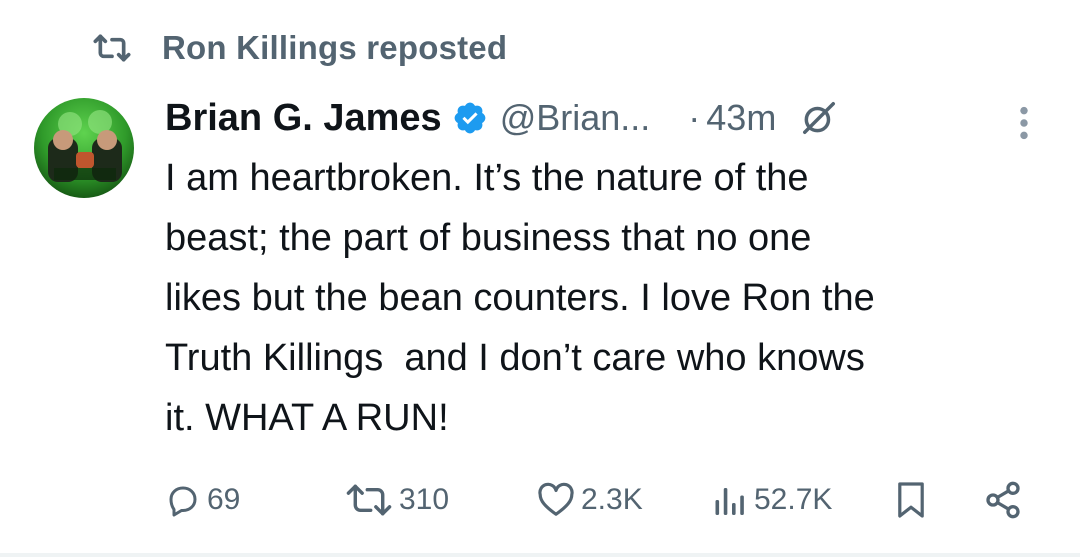 This screenshot has height=557, width=1080. Describe the element at coordinates (793, 499) in the screenshot. I see `views-count: 52.7K` at that location.